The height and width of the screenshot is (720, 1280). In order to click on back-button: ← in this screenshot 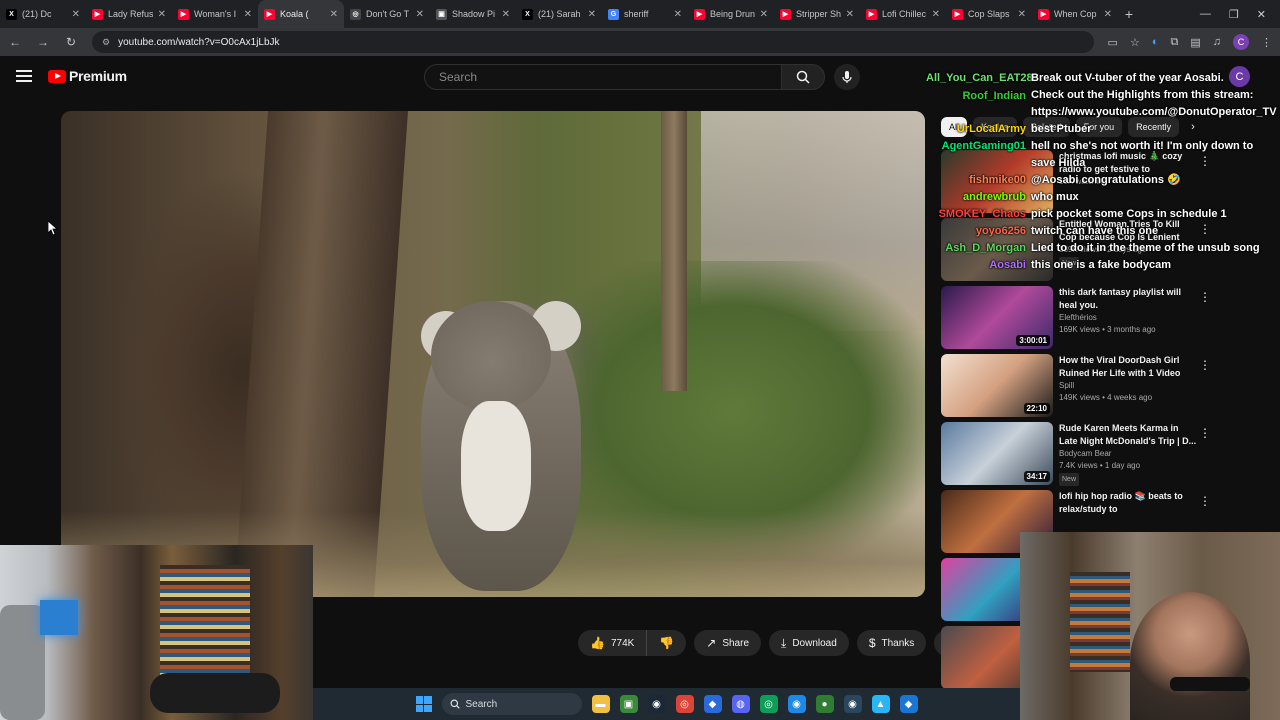, I will do `click(15, 42)`.